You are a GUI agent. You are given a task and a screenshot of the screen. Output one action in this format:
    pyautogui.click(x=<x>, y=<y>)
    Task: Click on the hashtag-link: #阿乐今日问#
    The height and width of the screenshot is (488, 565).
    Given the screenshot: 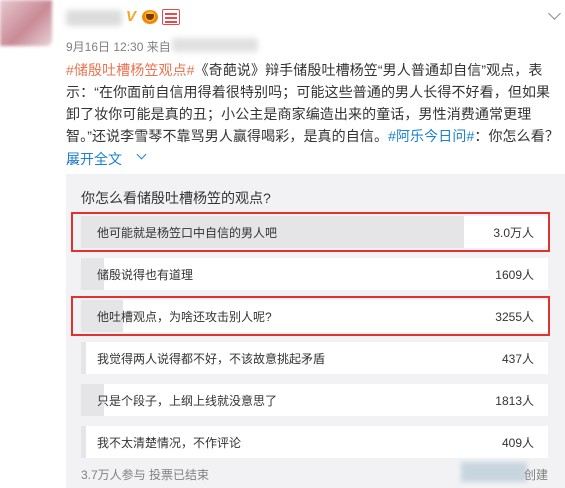 What is the action you would take?
    pyautogui.click(x=431, y=136)
    